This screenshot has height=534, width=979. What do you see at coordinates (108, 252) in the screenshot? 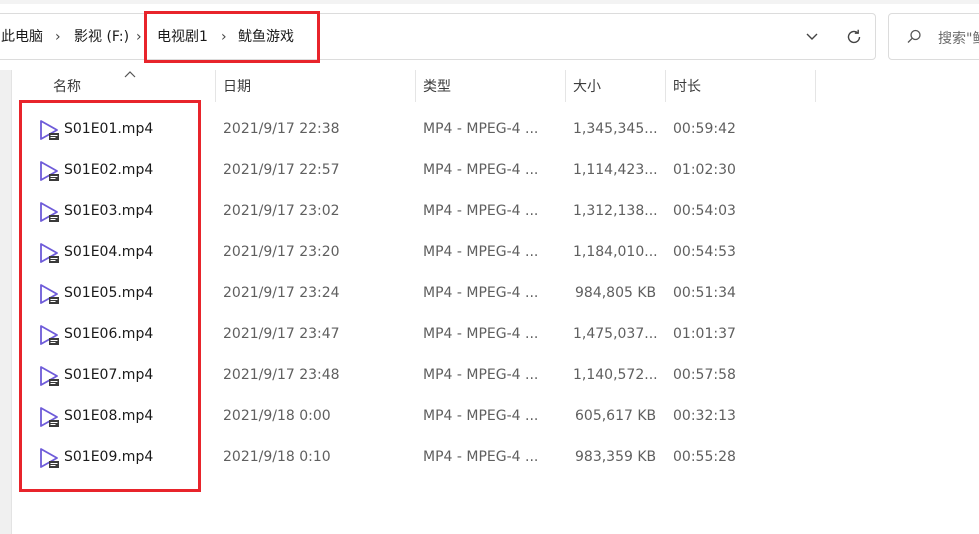
I see `file-name: S01E04.mp4` at bounding box center [108, 252].